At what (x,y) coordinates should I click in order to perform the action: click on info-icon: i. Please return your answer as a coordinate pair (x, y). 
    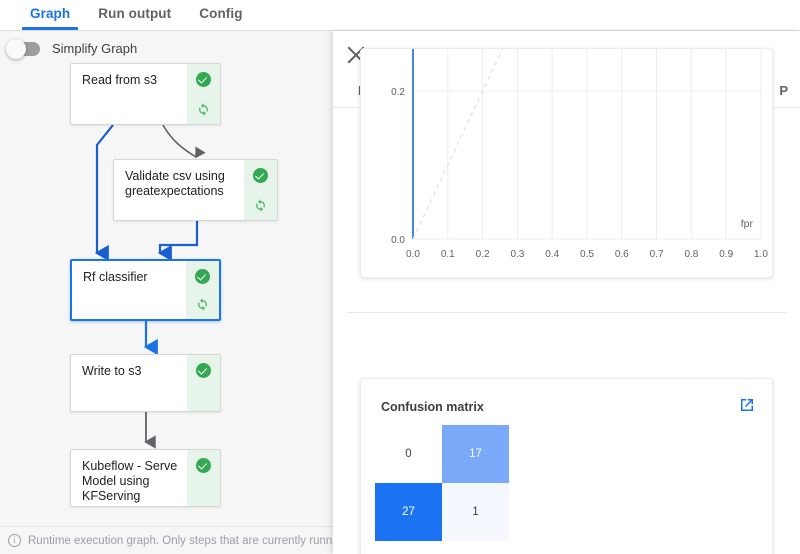
    Looking at the image, I should click on (14, 540).